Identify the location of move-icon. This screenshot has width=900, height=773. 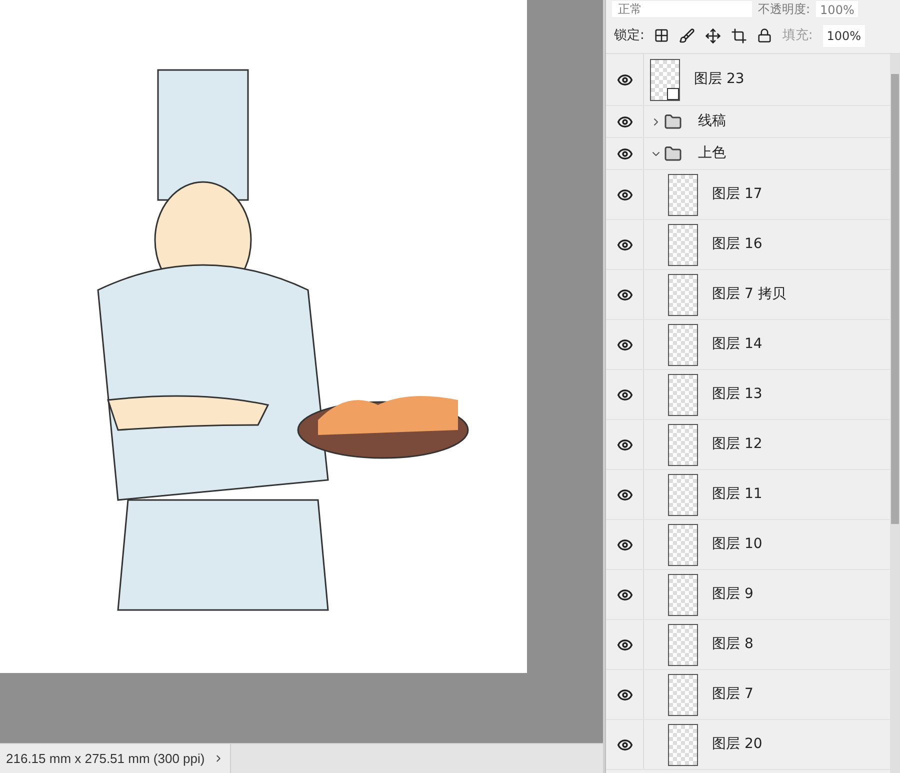
(713, 36).